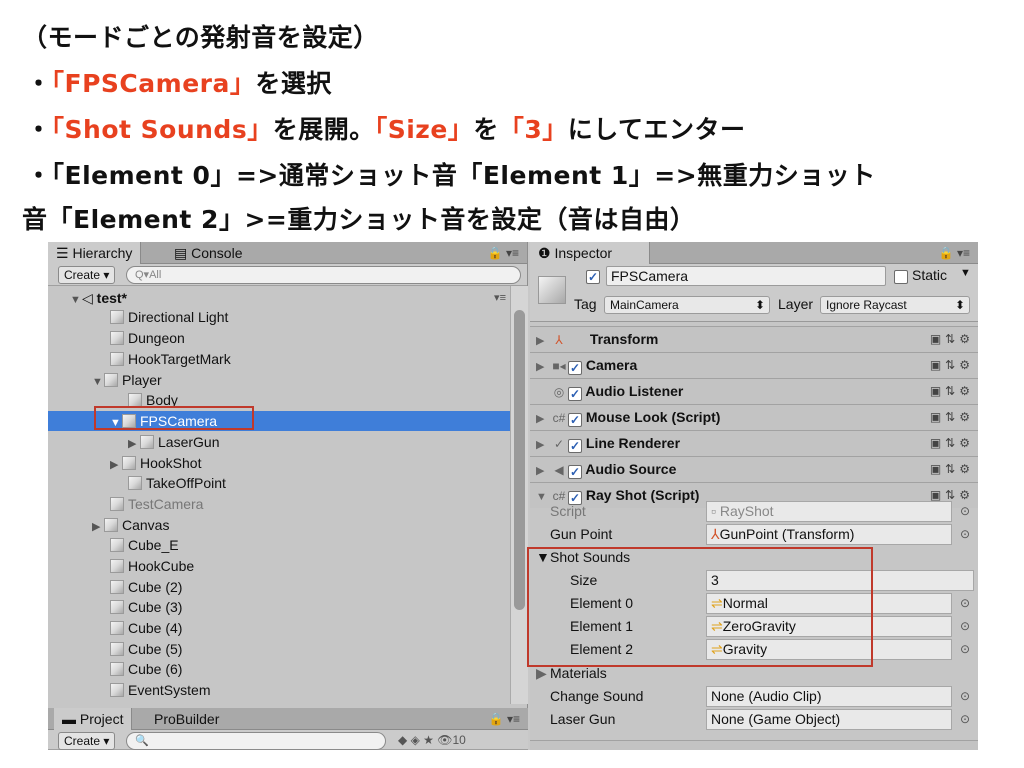 This screenshot has height=768, width=1024. What do you see at coordinates (754, 417) in the screenshot?
I see `component-mouse-look: ▶ c# ✓ Mouse Look (Script) ▣⇅⚙` at bounding box center [754, 417].